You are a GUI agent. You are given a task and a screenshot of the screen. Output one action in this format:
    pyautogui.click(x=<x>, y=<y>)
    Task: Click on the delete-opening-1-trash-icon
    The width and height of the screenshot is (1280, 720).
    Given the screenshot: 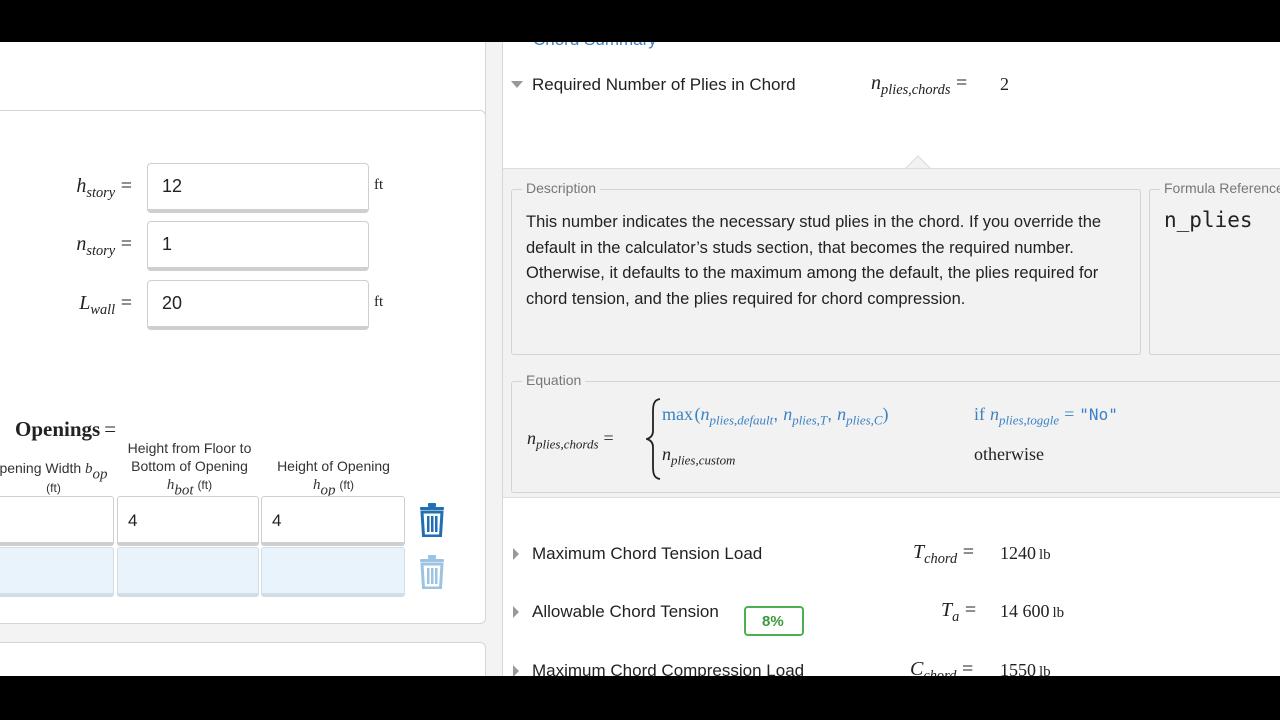 What is the action you would take?
    pyautogui.click(x=432, y=520)
    